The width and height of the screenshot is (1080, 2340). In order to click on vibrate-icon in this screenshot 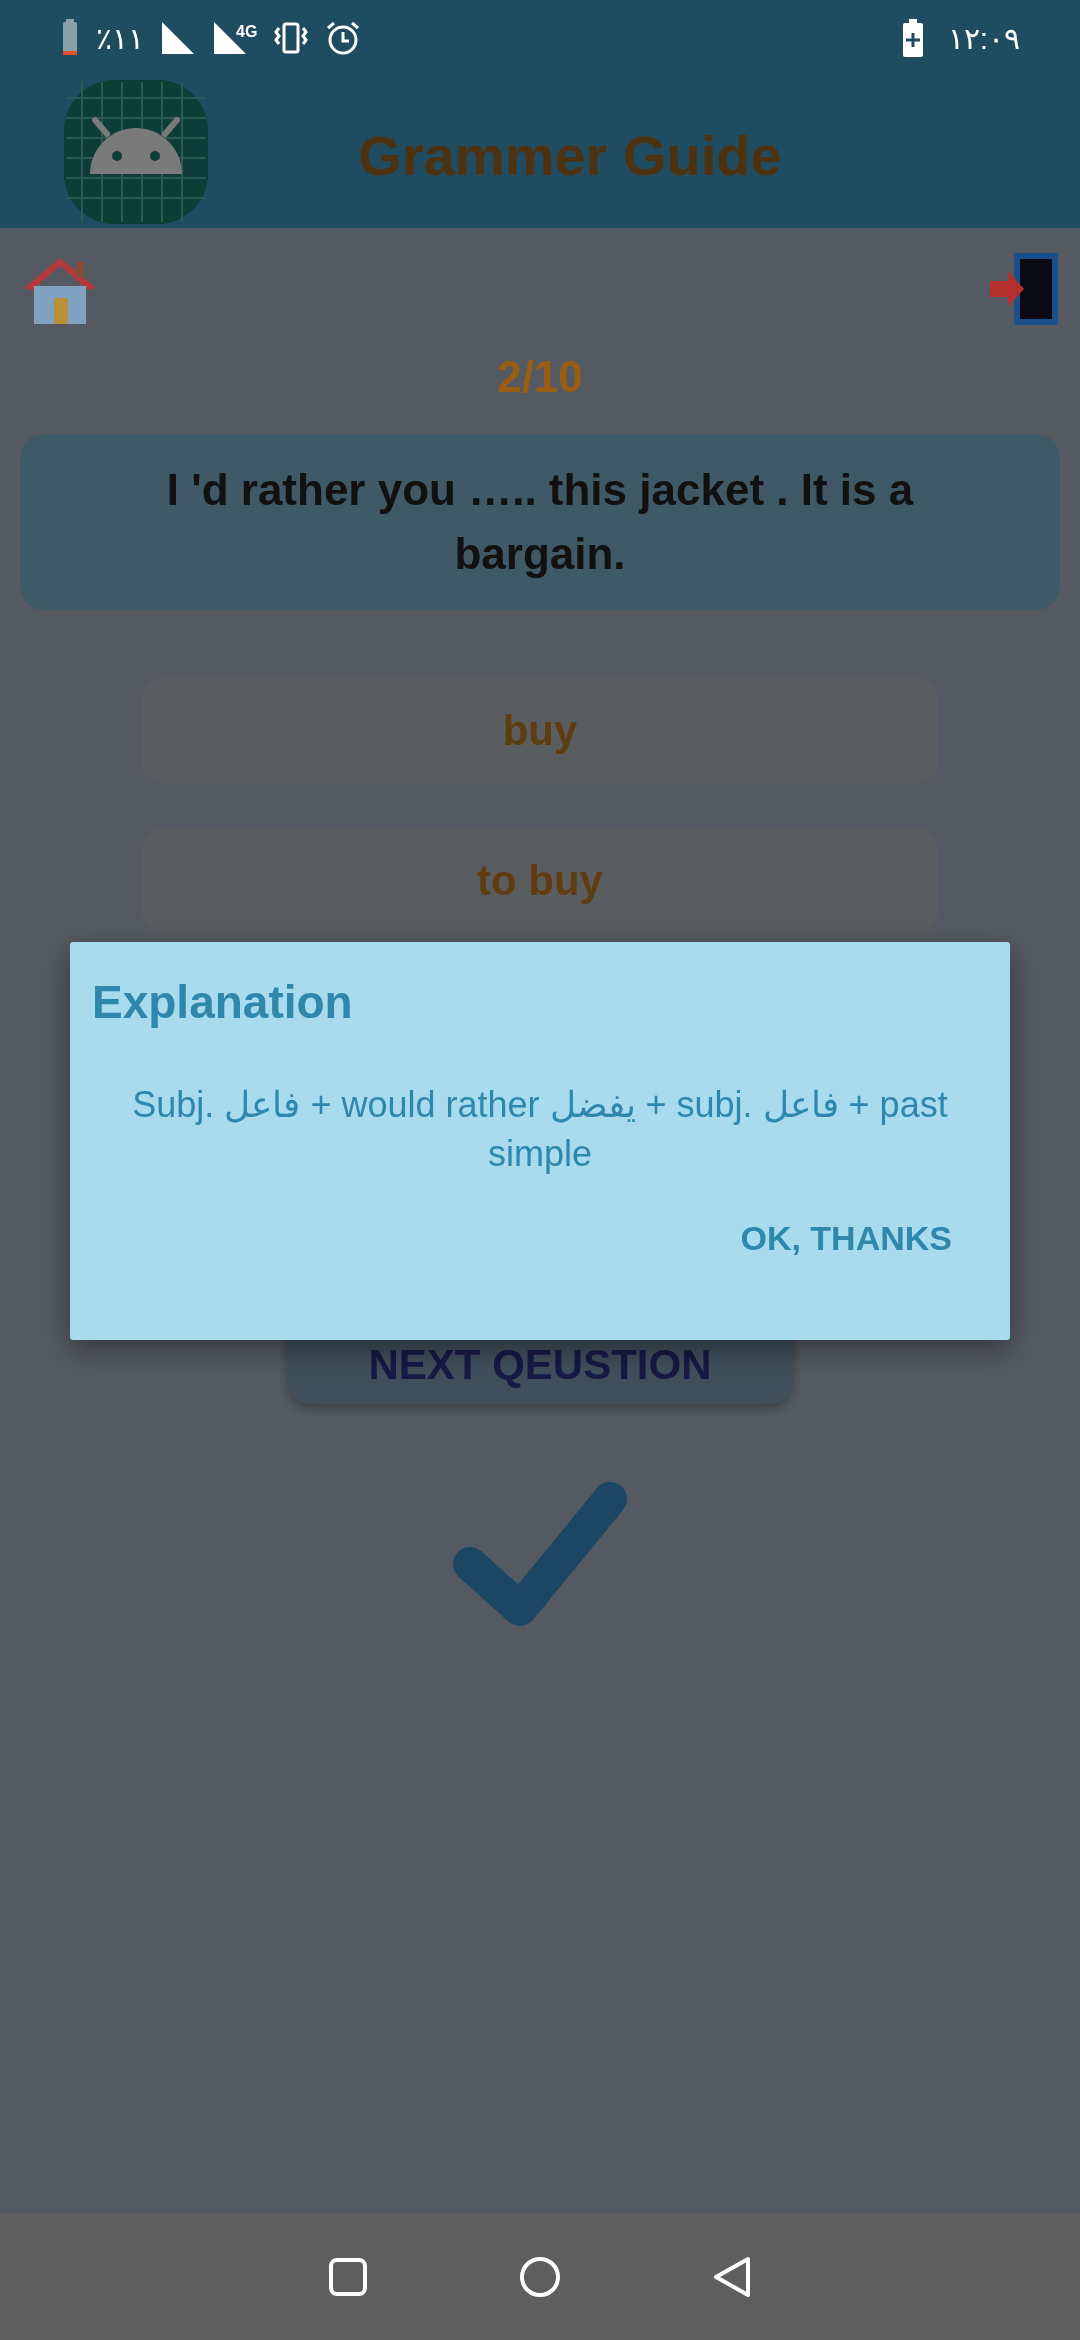, I will do `click(291, 38)`.